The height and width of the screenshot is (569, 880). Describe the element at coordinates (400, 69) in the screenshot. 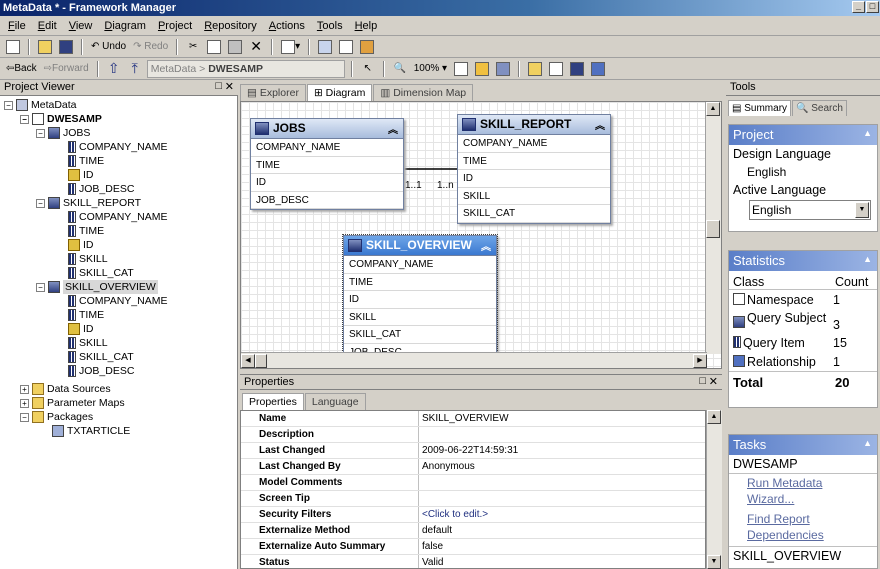

I see `zoom-button: 🔍` at that location.